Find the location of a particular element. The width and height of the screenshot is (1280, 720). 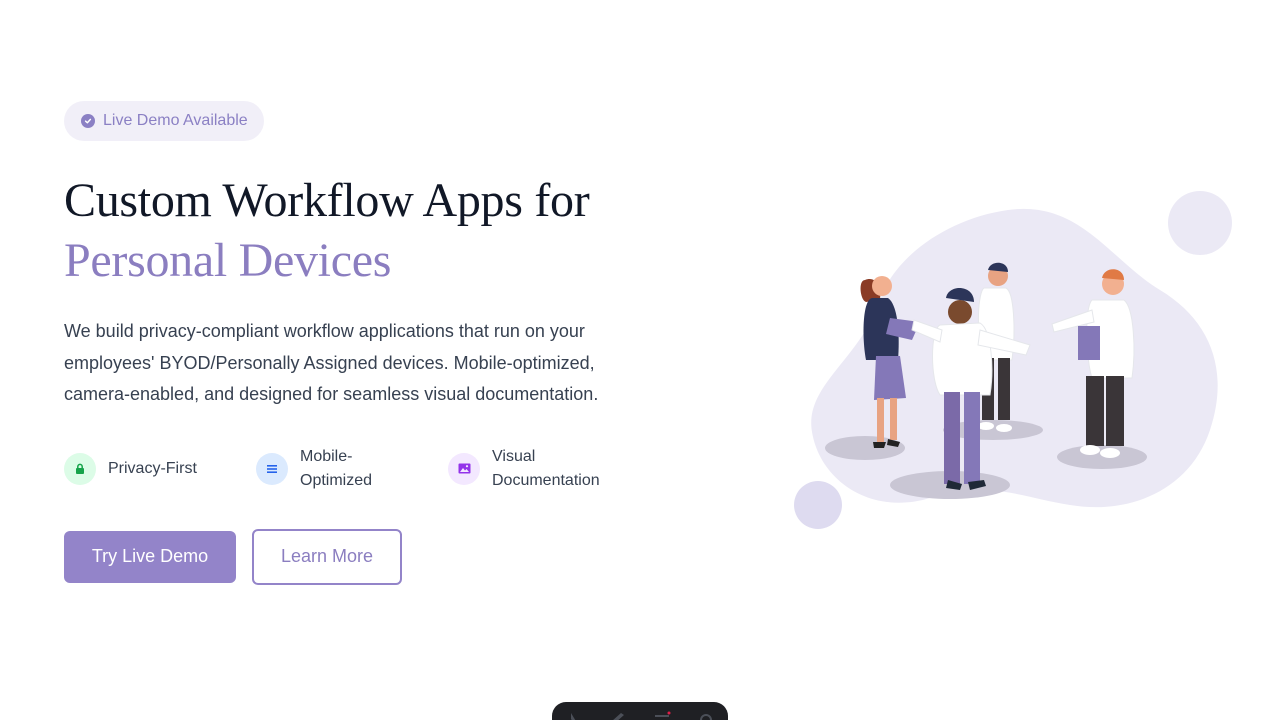

cta-group: Try Live Demo Learn More is located at coordinates (344, 556).